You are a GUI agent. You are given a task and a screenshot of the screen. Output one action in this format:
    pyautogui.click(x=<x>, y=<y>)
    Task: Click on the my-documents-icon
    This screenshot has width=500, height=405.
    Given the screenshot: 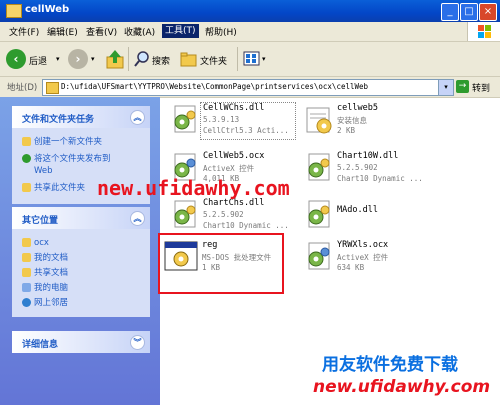 What is the action you would take?
    pyautogui.click(x=26, y=257)
    